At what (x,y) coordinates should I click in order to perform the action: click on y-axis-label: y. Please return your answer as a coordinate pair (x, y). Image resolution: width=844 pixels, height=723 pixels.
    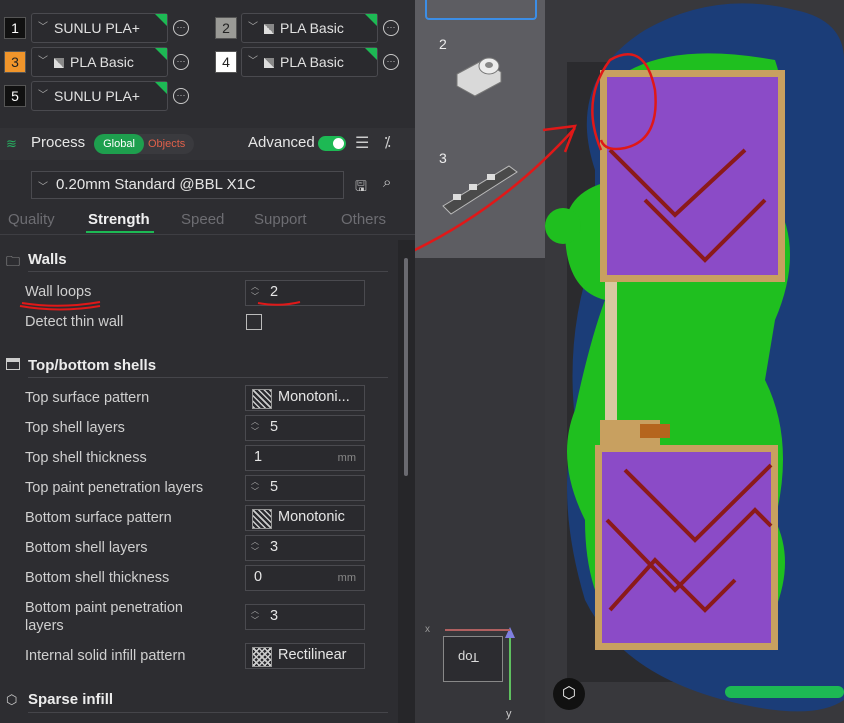
    Looking at the image, I should click on (509, 714).